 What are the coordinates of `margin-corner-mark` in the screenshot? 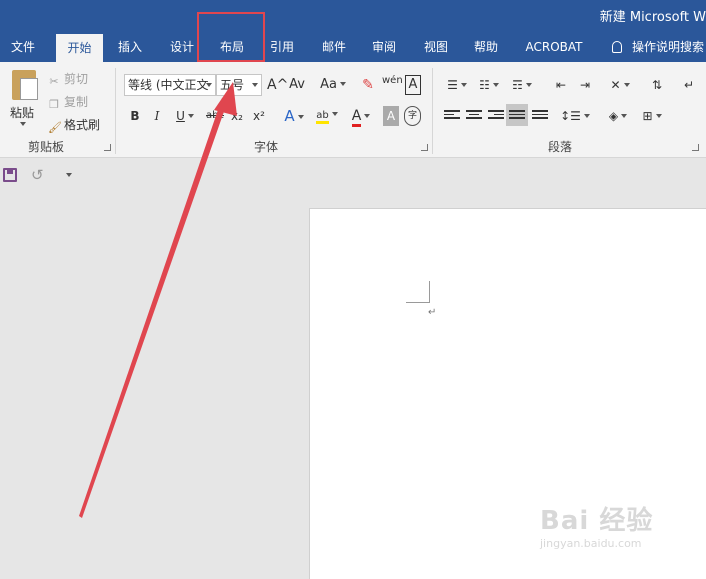 It's located at (418, 292).